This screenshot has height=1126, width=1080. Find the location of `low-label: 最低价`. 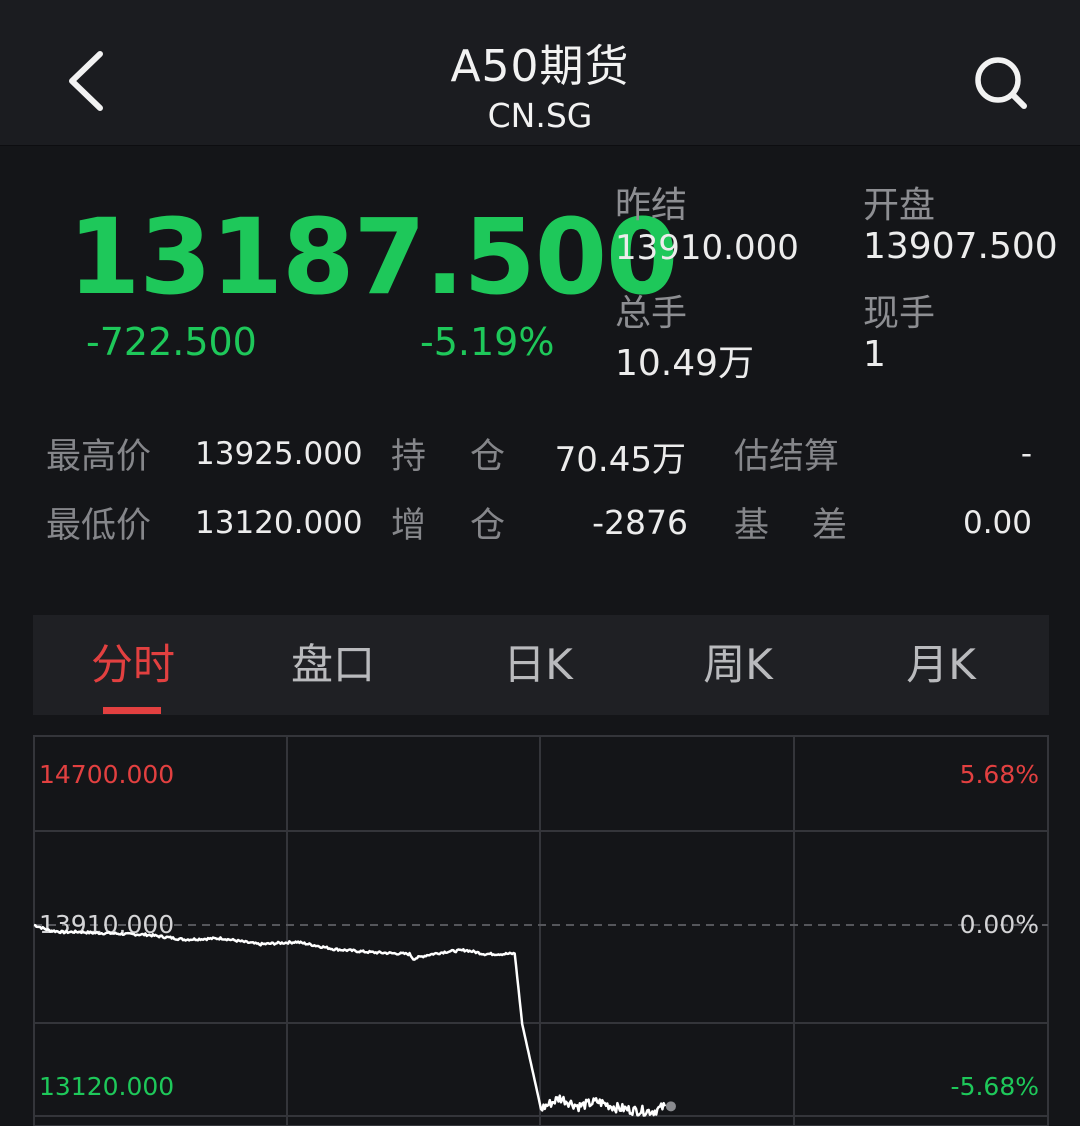

low-label: 最低价 is located at coordinates (99, 526).